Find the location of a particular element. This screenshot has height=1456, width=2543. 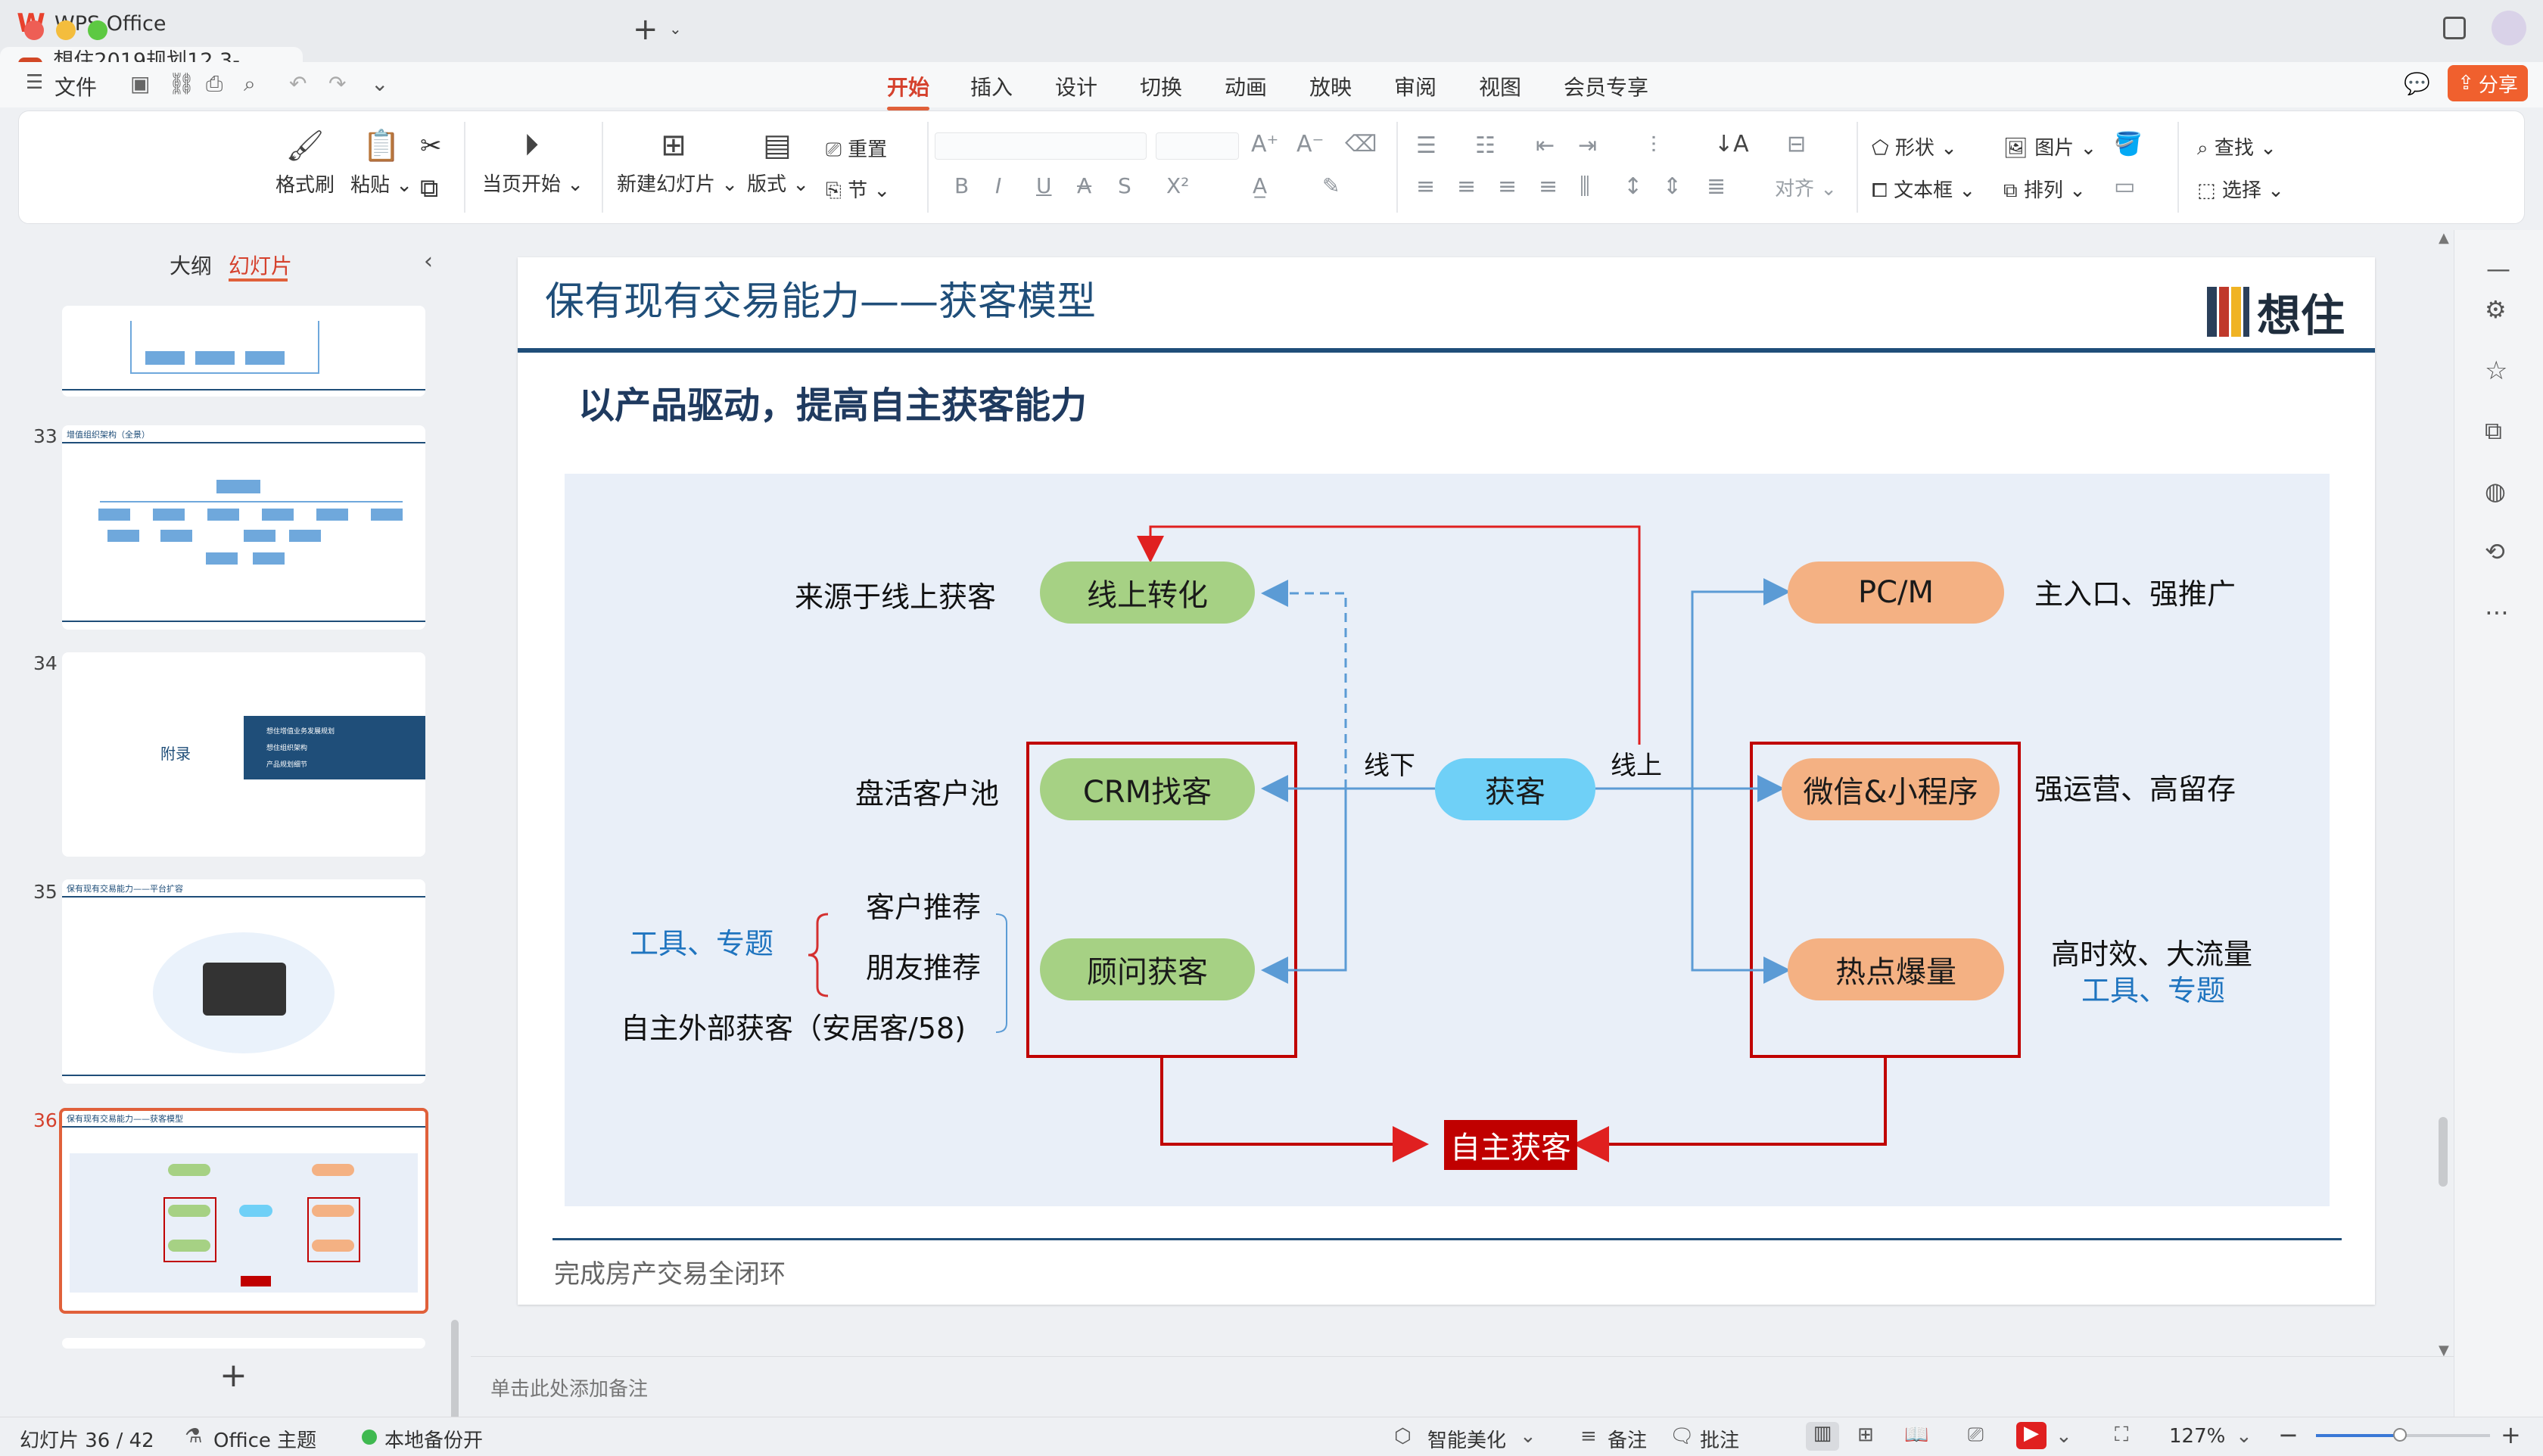

node-crm: CRM找客 is located at coordinates (1147, 789).